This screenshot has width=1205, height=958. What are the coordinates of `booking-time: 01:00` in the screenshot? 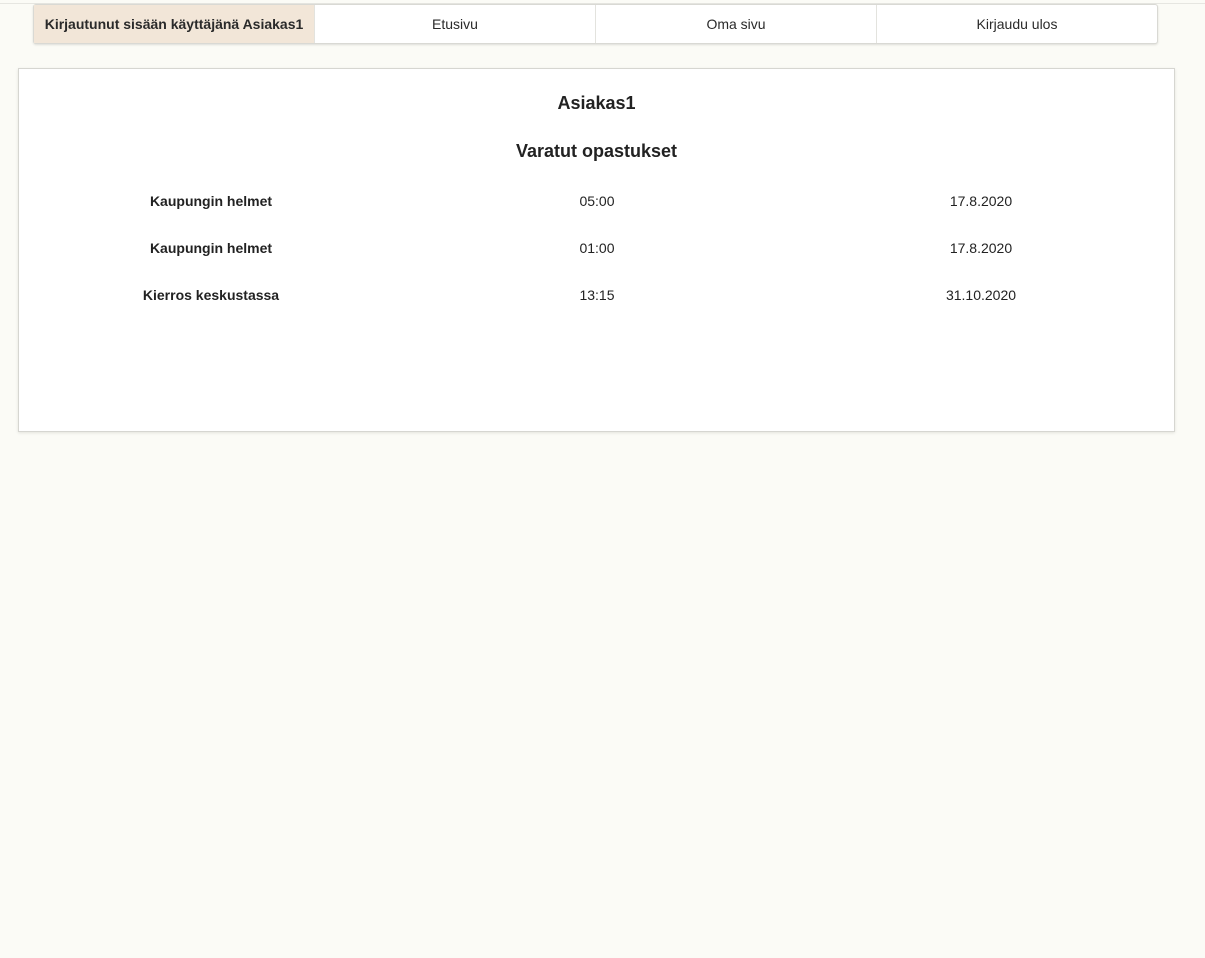 It's located at (597, 248).